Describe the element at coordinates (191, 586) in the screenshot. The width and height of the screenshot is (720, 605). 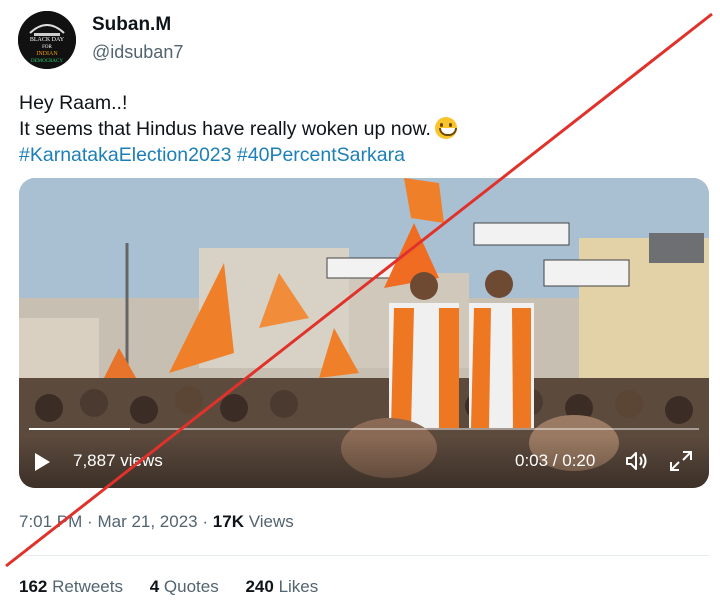
I see `quotes-label: Quotes` at that location.